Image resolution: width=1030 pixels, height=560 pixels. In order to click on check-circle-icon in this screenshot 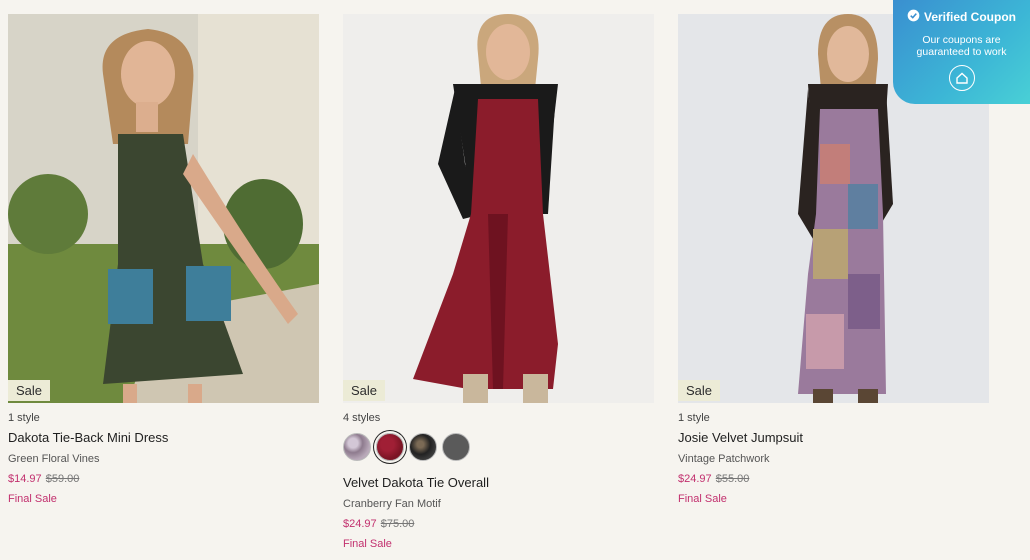, I will do `click(913, 17)`.